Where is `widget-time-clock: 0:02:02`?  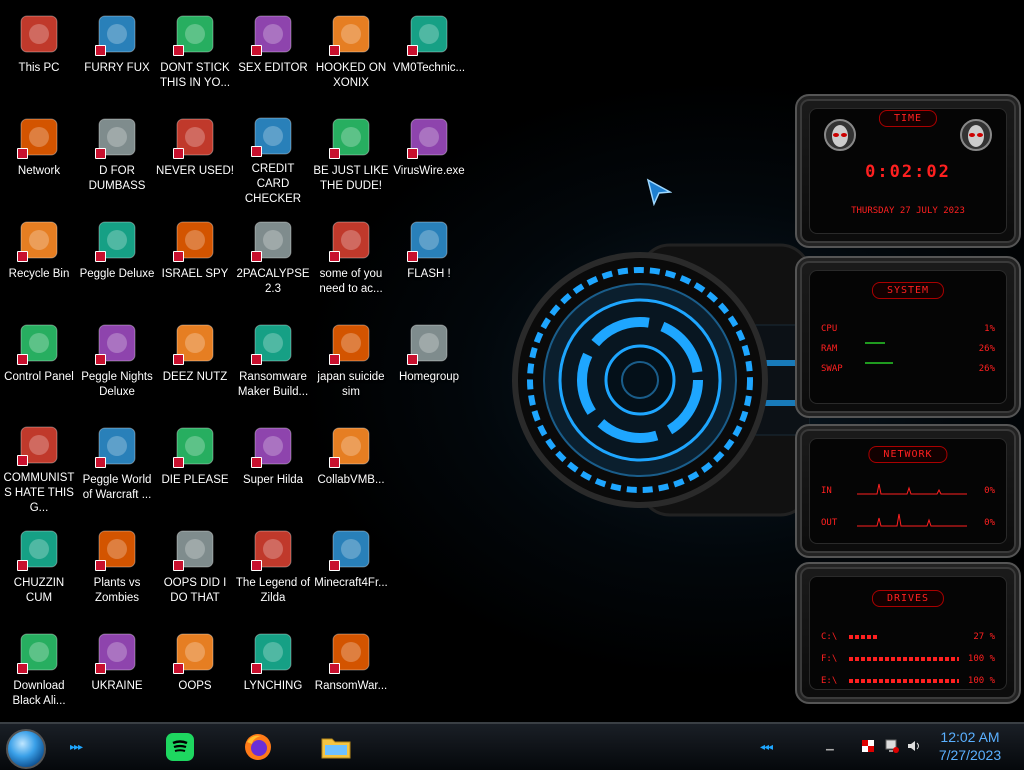 widget-time-clock: 0:02:02 is located at coordinates (908, 172).